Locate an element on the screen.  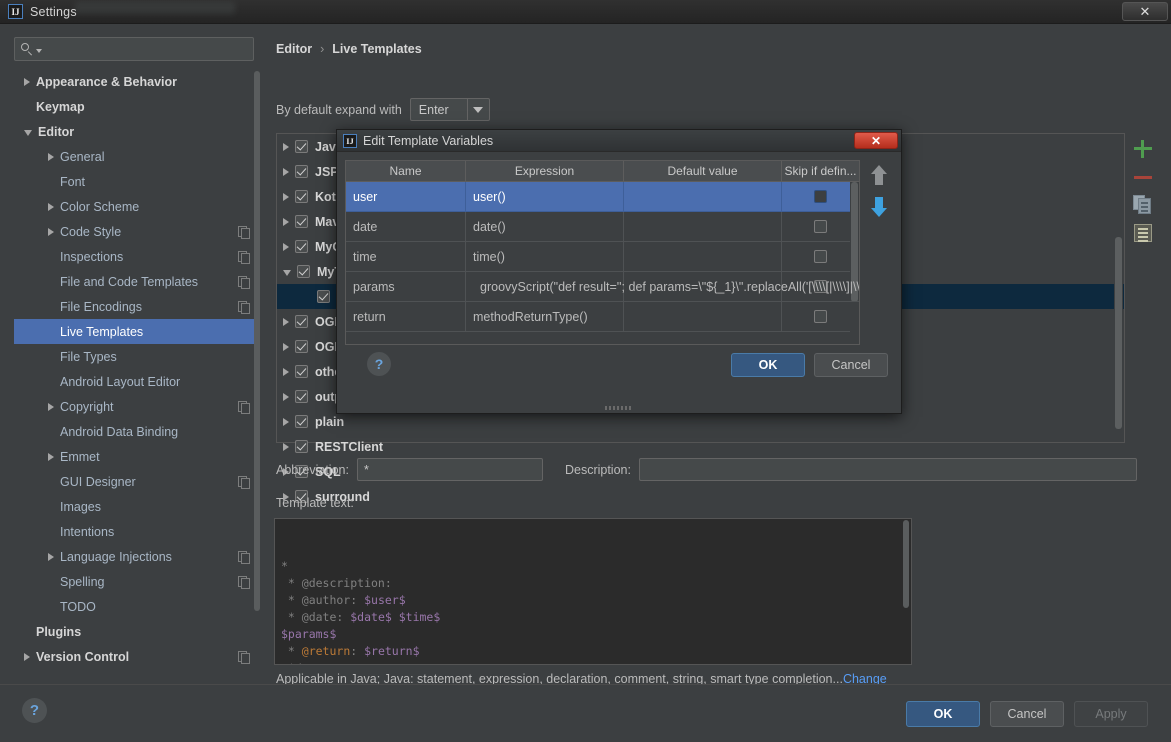
modal-help-icon: ? is located at coordinates (379, 364).